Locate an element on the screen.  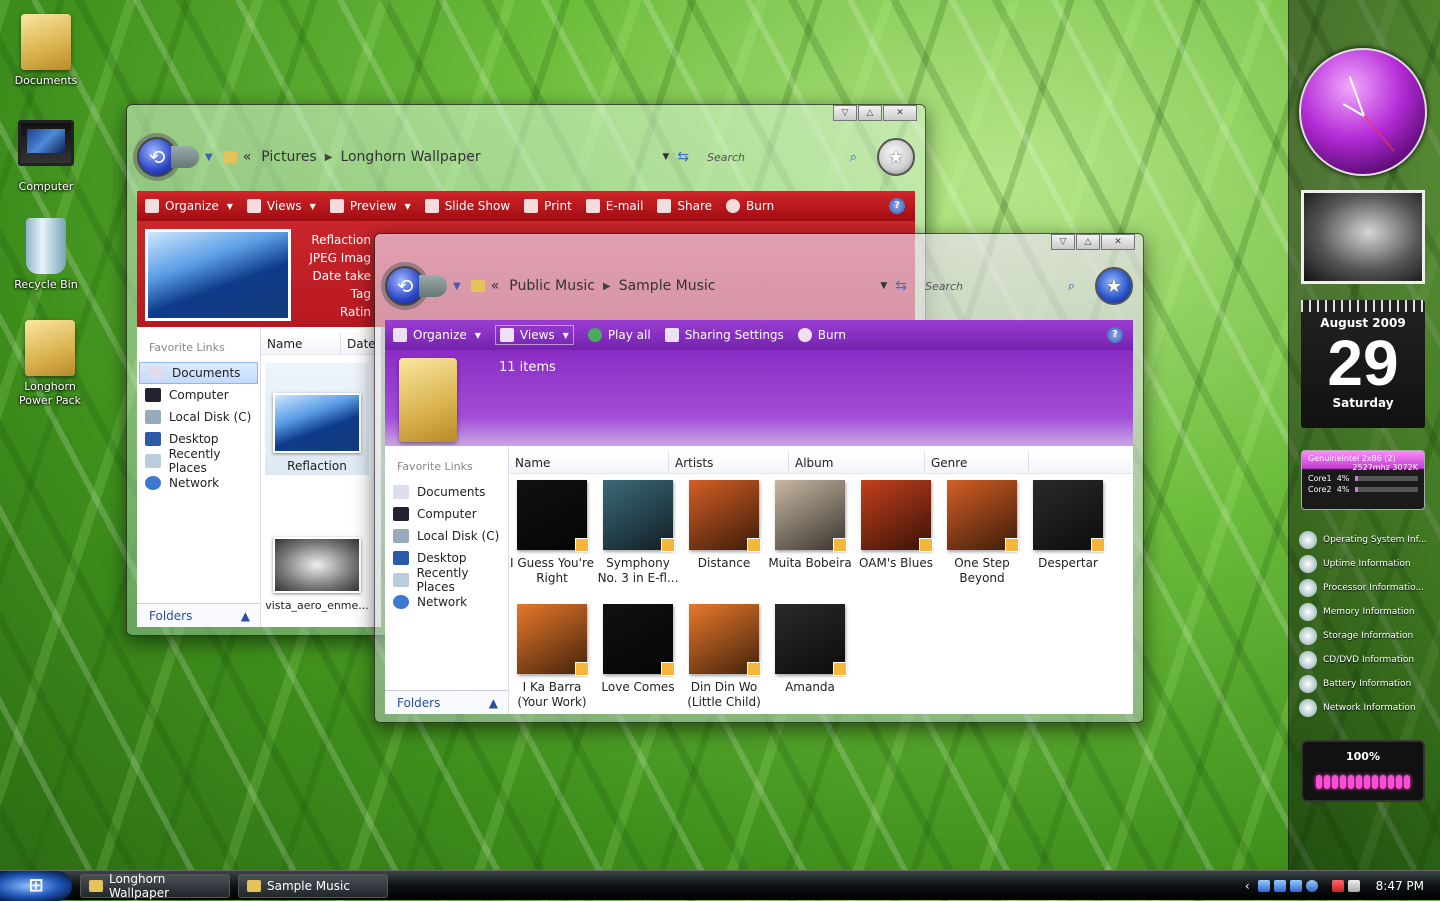
column-genre: Genre is located at coordinates (977, 462).